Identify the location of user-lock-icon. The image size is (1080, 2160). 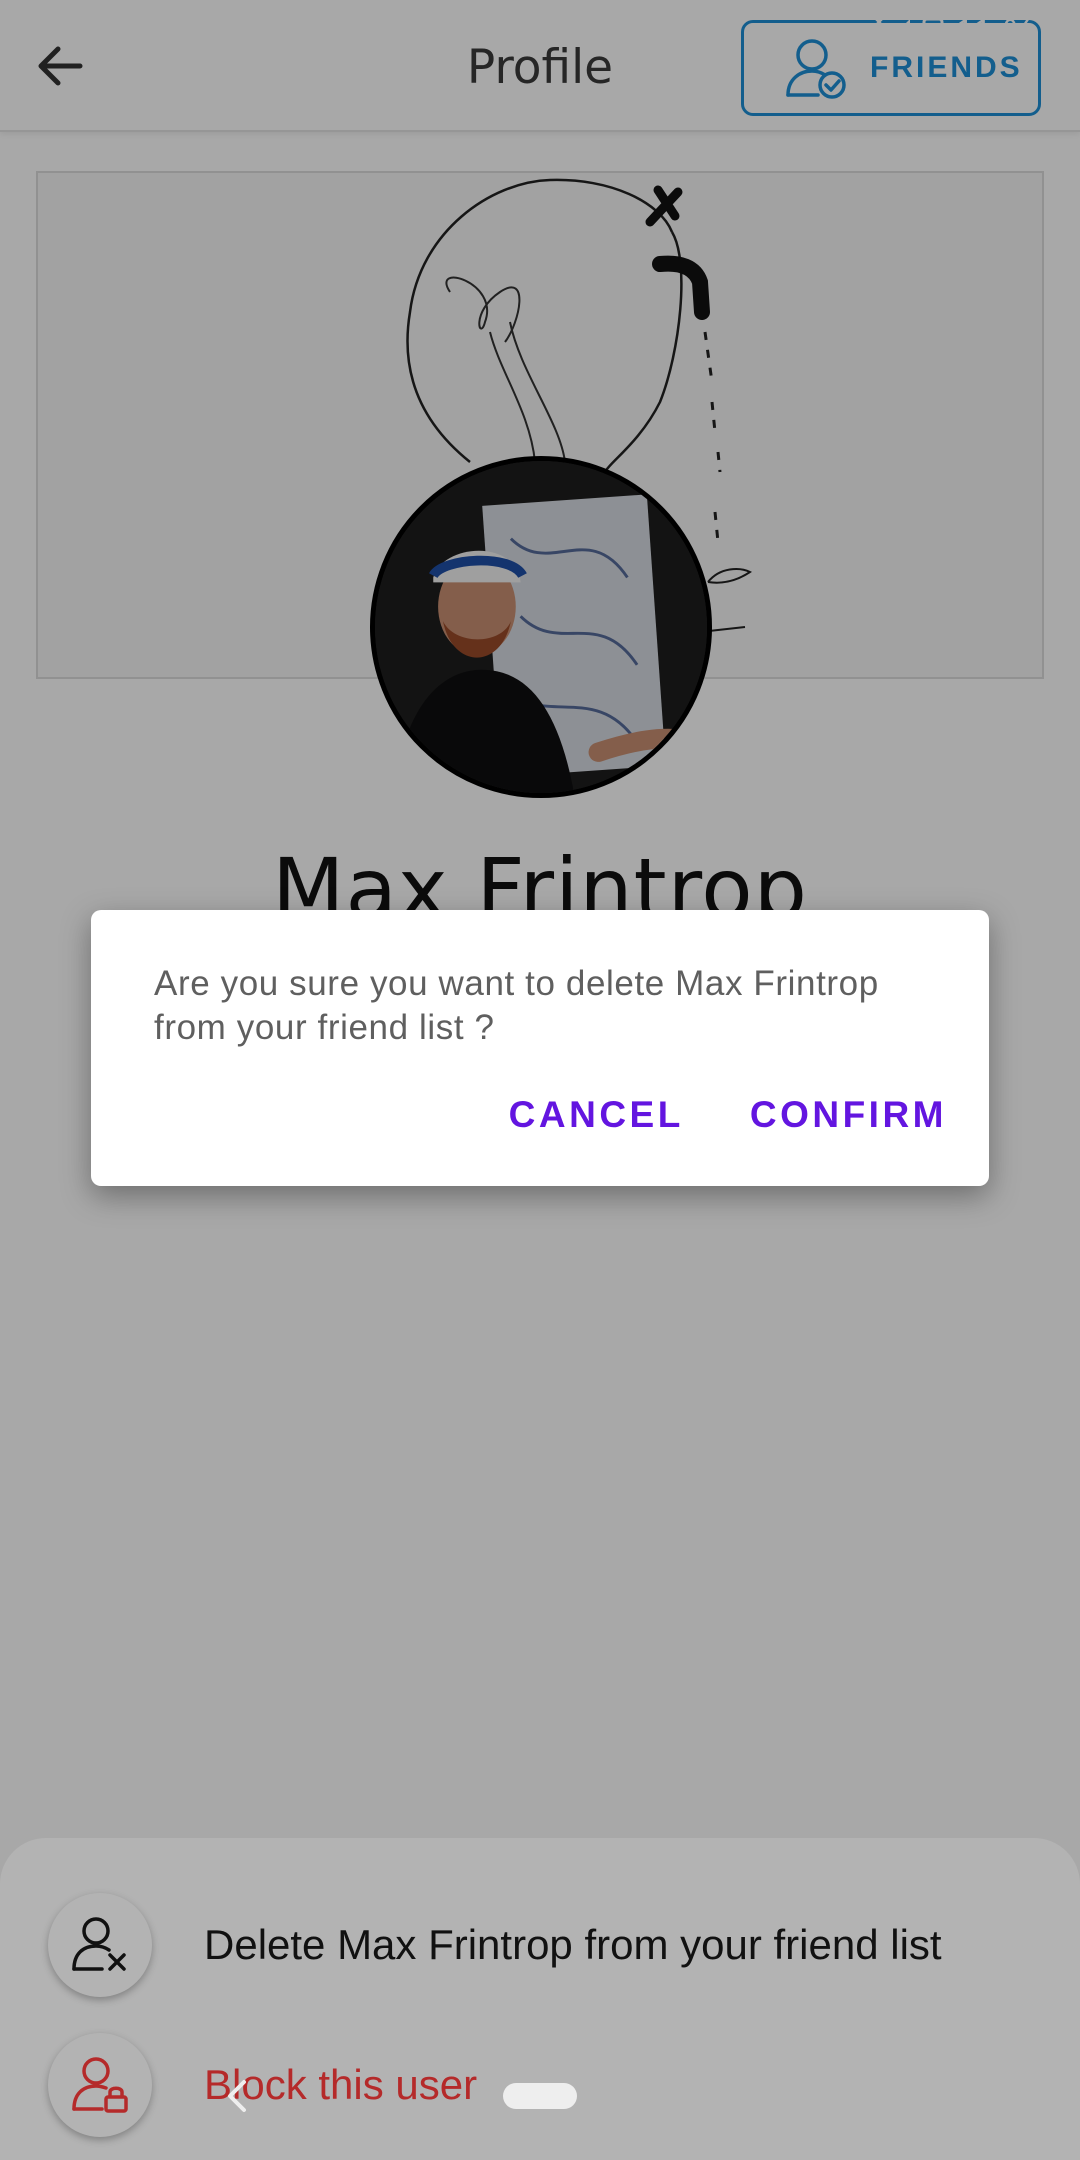
(100, 2085).